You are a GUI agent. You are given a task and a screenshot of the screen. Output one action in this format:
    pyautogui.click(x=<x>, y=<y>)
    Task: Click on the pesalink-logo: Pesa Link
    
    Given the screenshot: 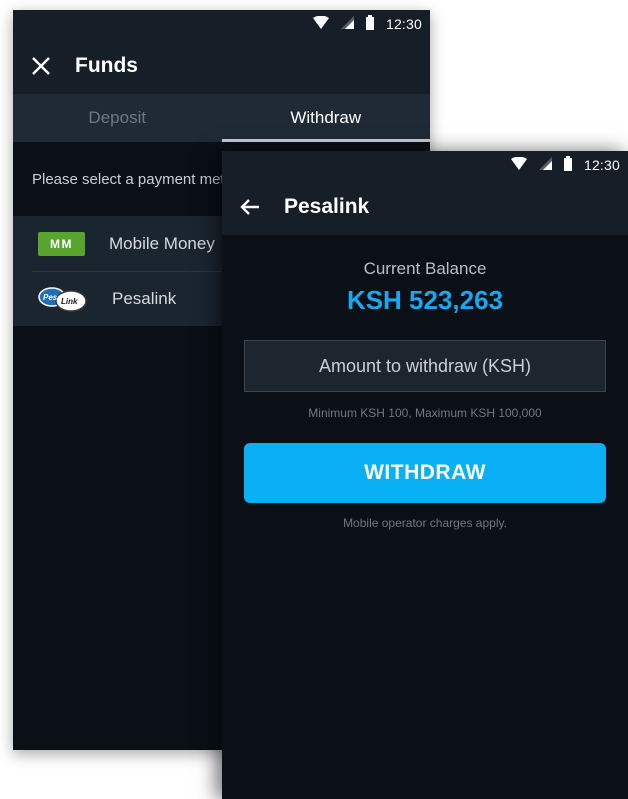 What is the action you would take?
    pyautogui.click(x=63, y=299)
    